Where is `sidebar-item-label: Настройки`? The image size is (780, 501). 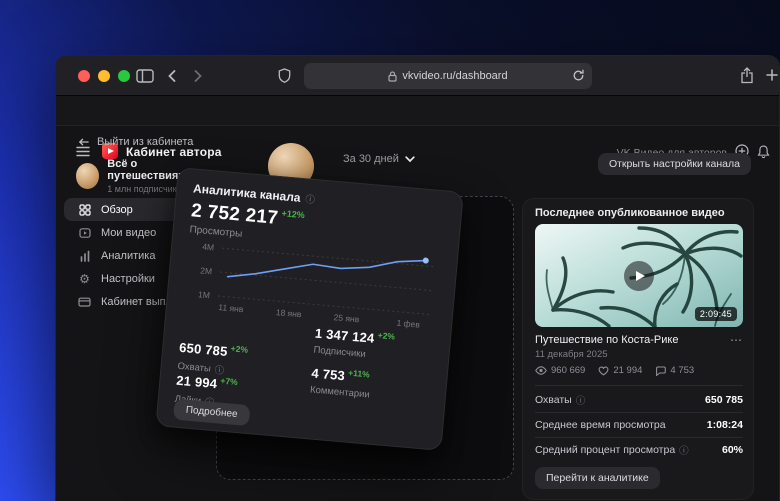
sidebar-item-label: Настройки is located at coordinates (128, 278).